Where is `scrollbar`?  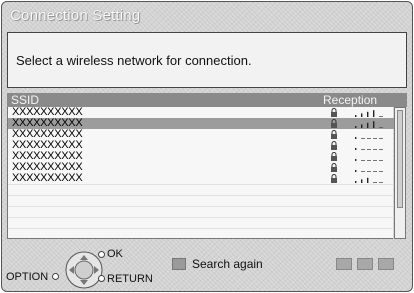 scrollbar is located at coordinates (400, 173).